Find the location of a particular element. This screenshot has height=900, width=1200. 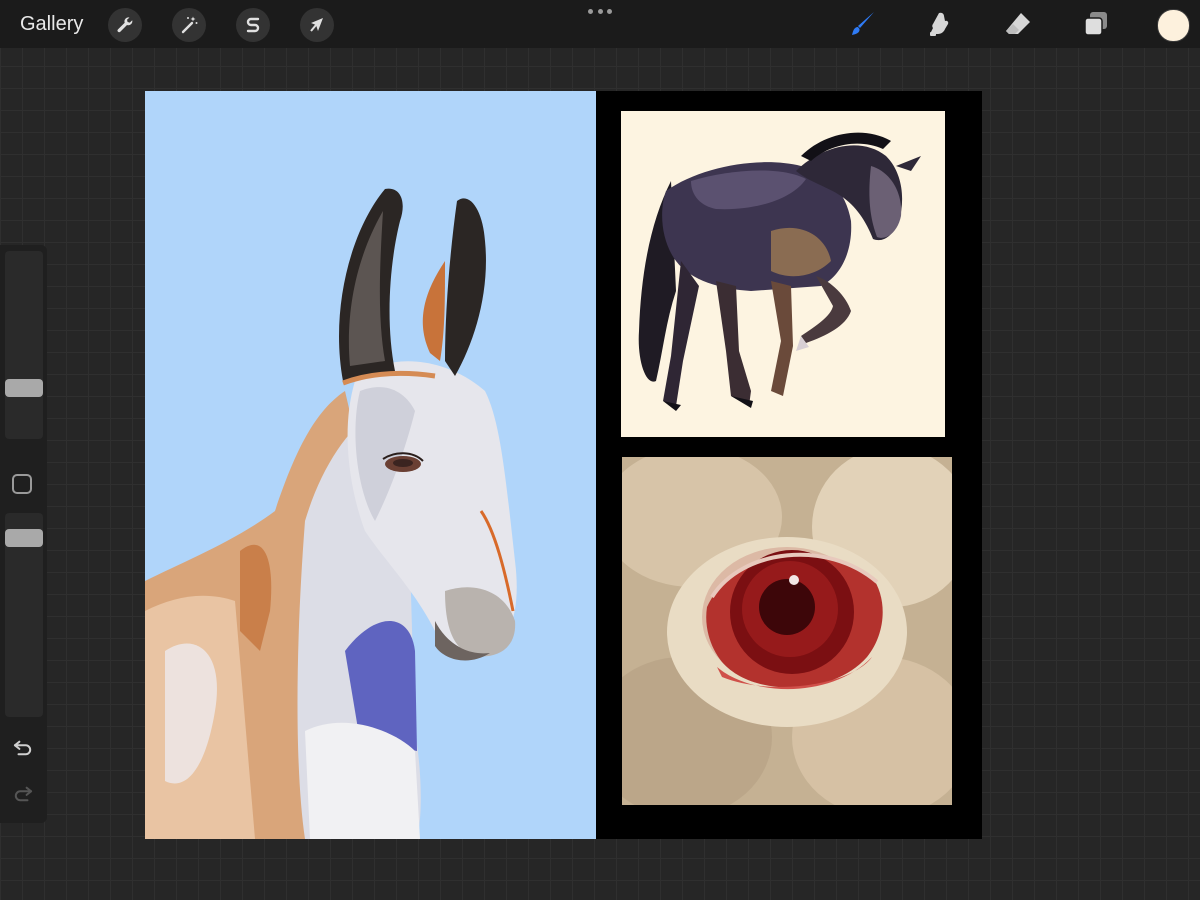

undo-button is located at coordinates (23, 748).